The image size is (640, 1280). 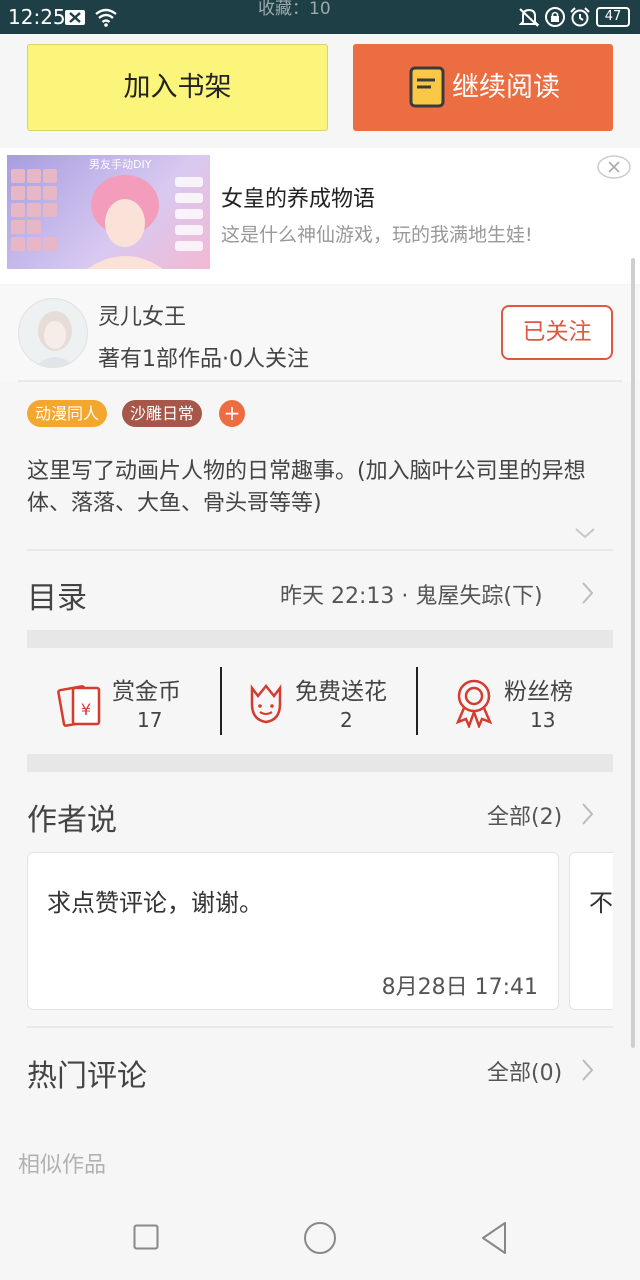 What do you see at coordinates (459, 987) in the screenshot?
I see `author-note-date: 8月28日 17:41` at bounding box center [459, 987].